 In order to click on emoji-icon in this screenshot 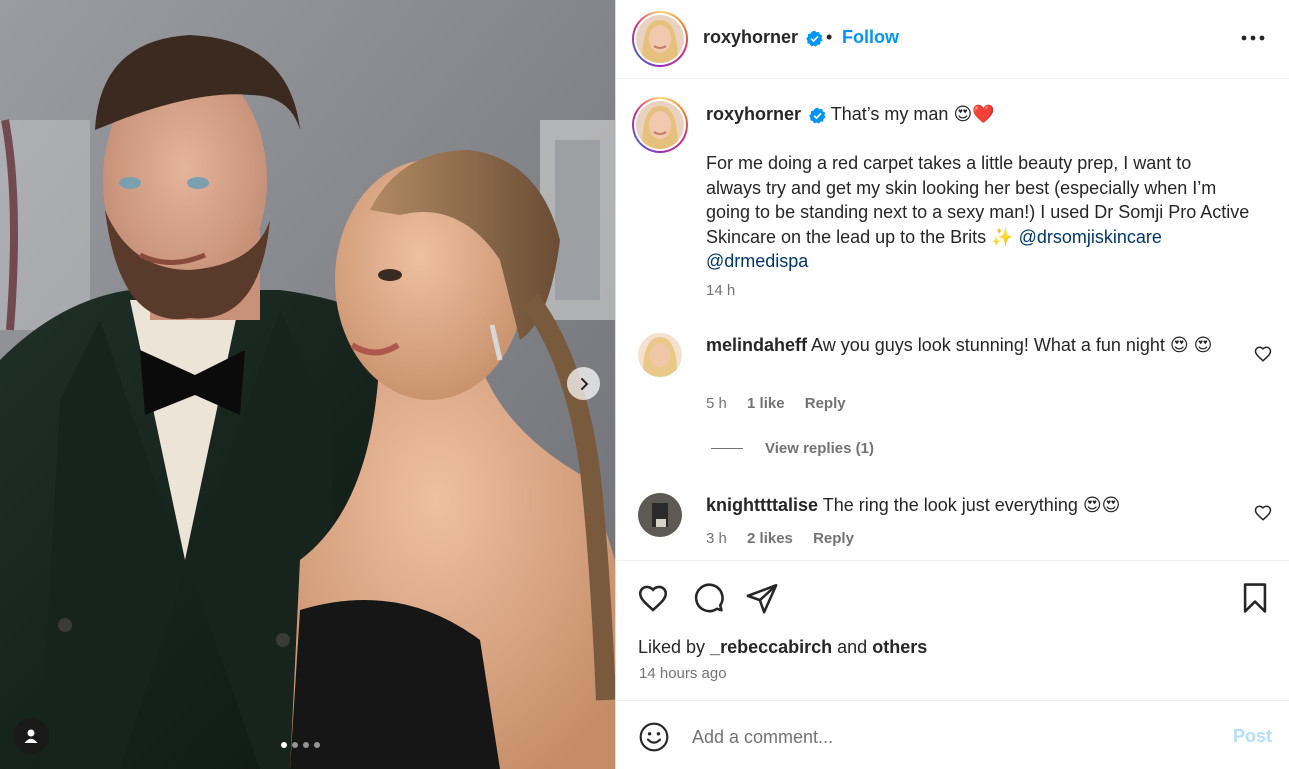, I will do `click(654, 737)`.